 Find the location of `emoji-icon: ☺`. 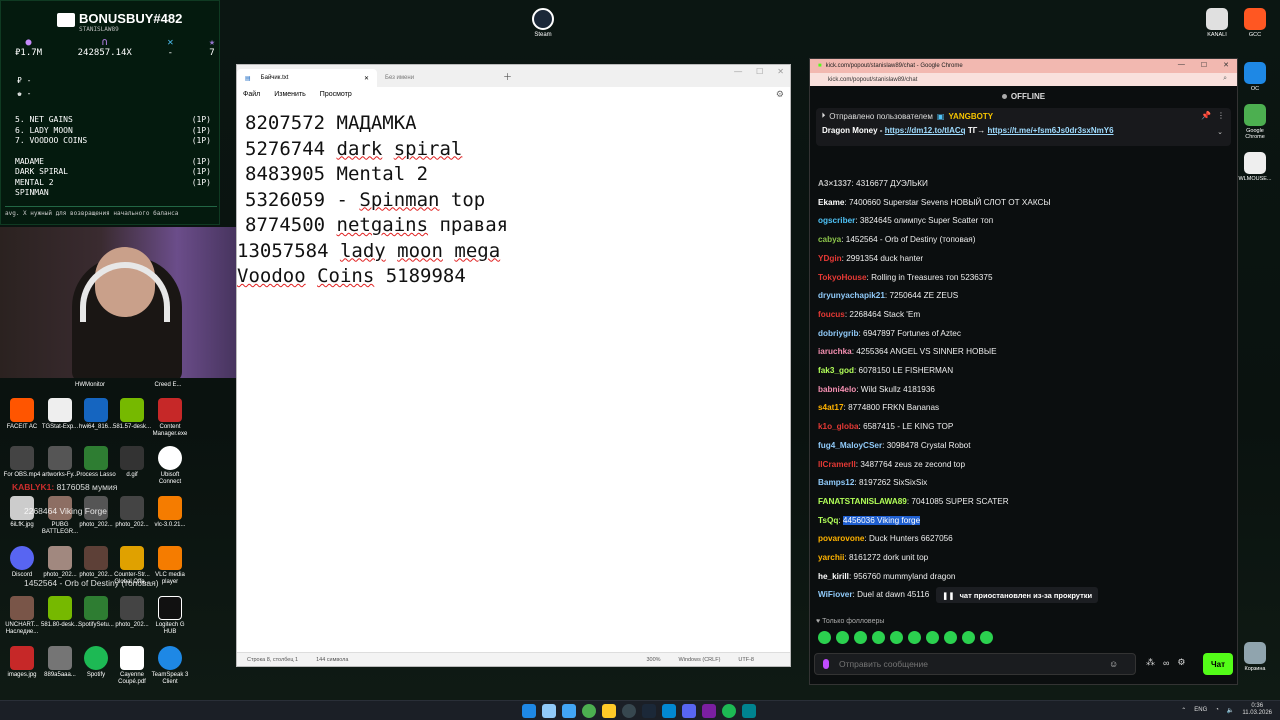

emoji-icon: ☺ is located at coordinates (1113, 664).